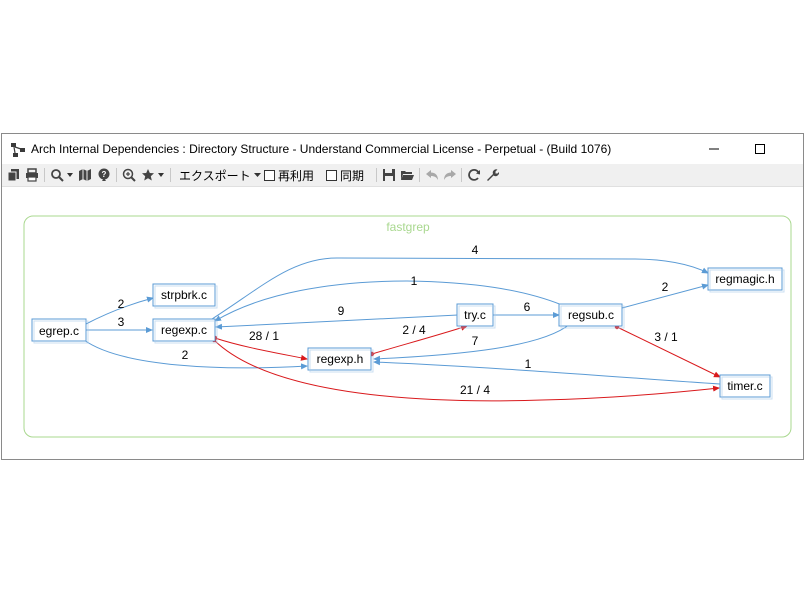 The height and width of the screenshot is (595, 806). What do you see at coordinates (161, 175) in the screenshot?
I see `favorite-dropdown-icon` at bounding box center [161, 175].